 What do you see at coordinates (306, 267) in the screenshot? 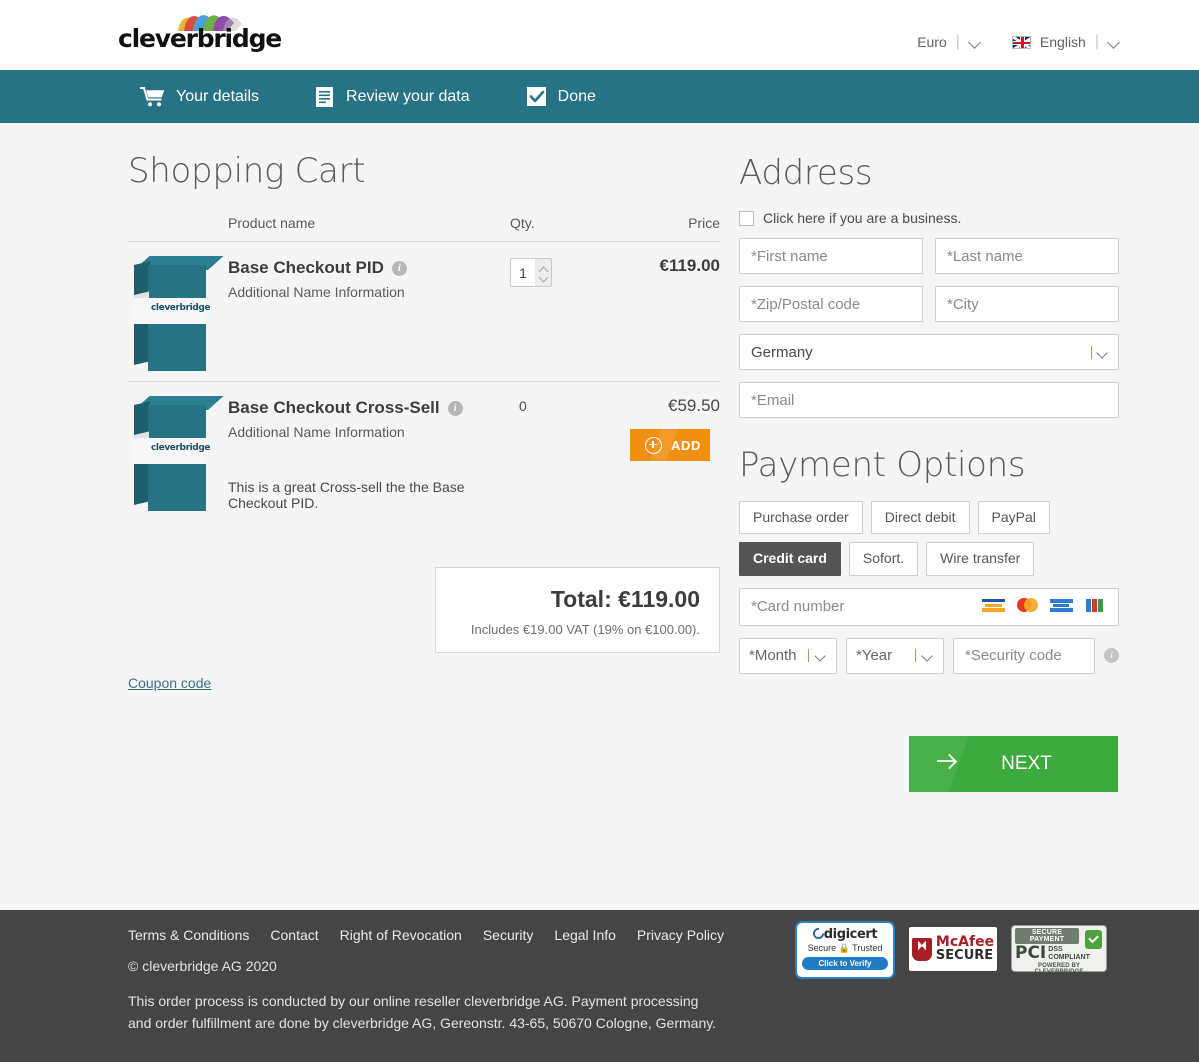
I see `product-name-text: Base Checkout PID` at bounding box center [306, 267].